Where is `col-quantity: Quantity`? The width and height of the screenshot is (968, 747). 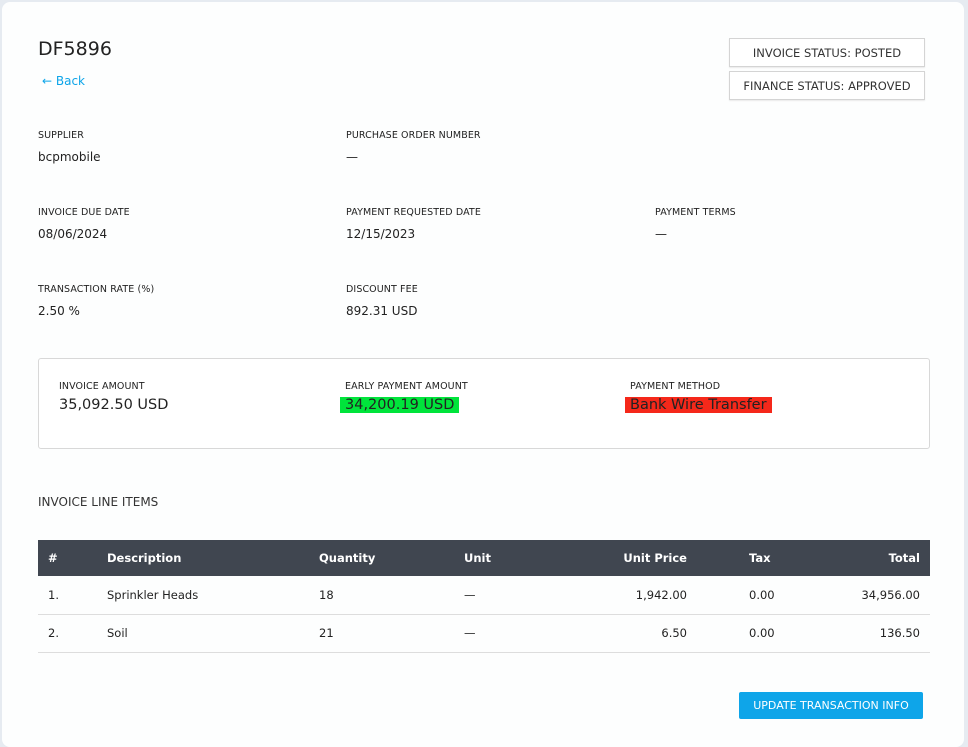 col-quantity: Quantity is located at coordinates (381, 558).